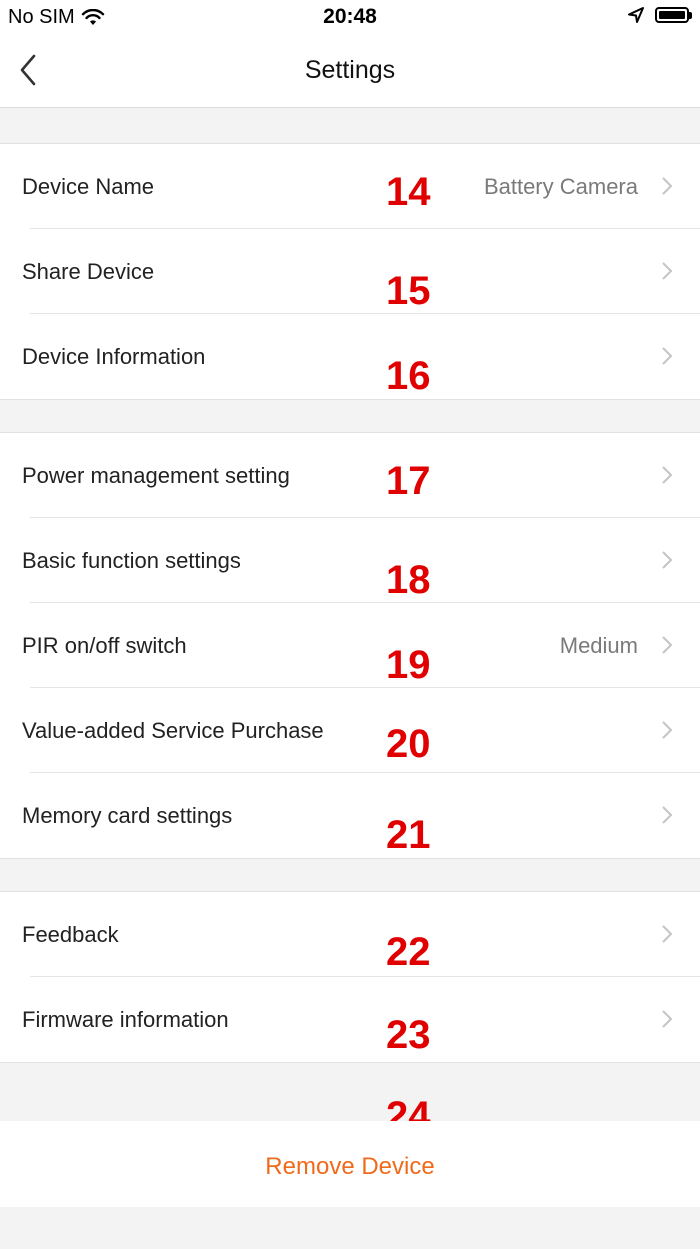 The width and height of the screenshot is (700, 1249). Describe the element at coordinates (350, 730) in the screenshot. I see `value-added-service-row: Value-added Service Purchase 20` at that location.